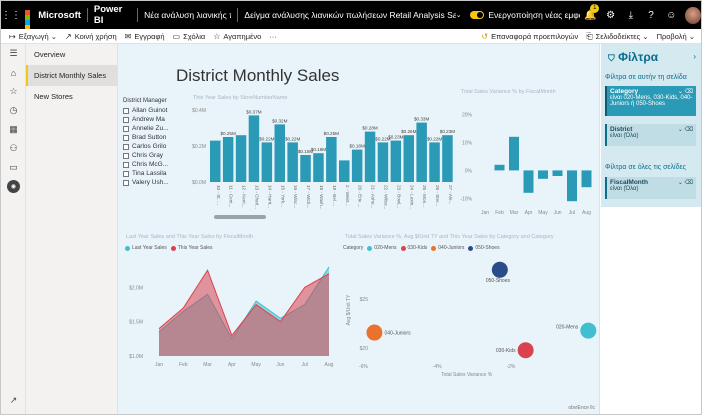  What do you see at coordinates (363, 367) in the screenshot?
I see `x-tick-label: -6%` at bounding box center [363, 367].